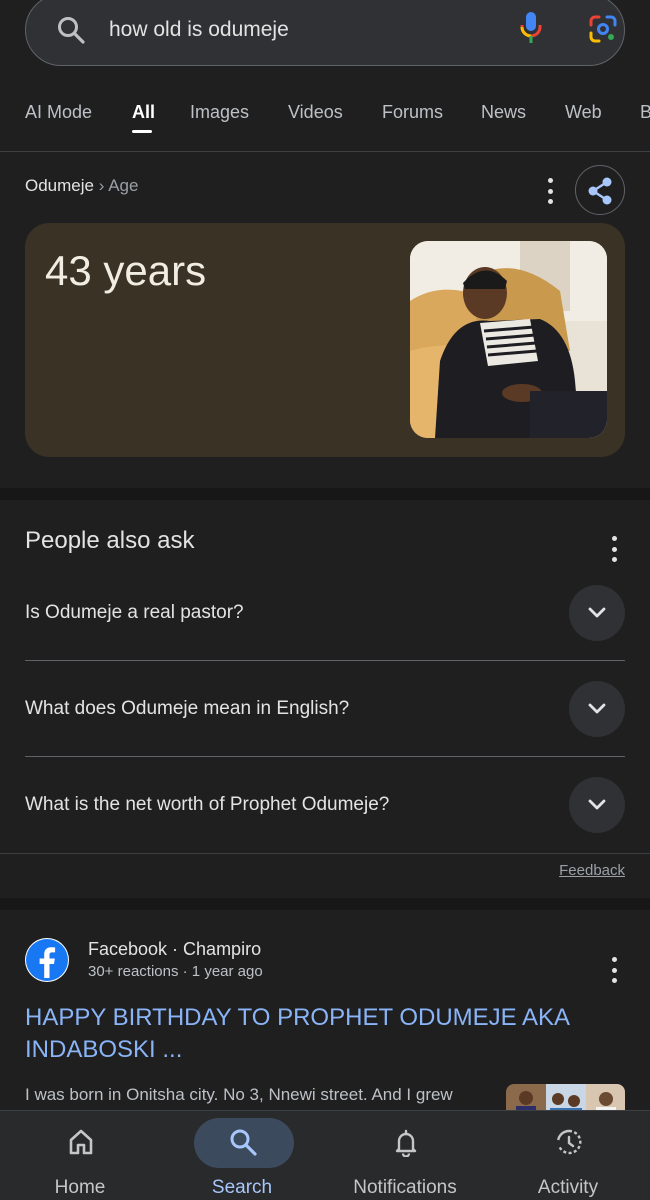  Describe the element at coordinates (405, 1187) in the screenshot. I see `nav-notifications-label: Notifications` at that location.